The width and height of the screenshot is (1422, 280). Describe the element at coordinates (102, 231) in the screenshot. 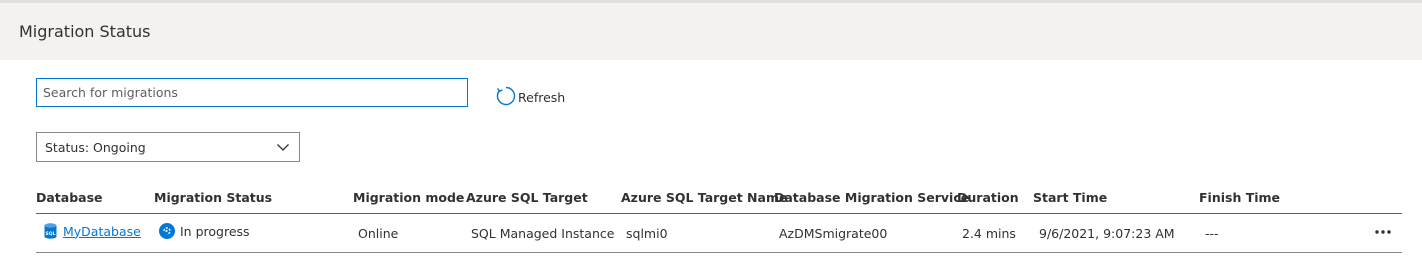

I see `database-link: MyDatabase` at that location.